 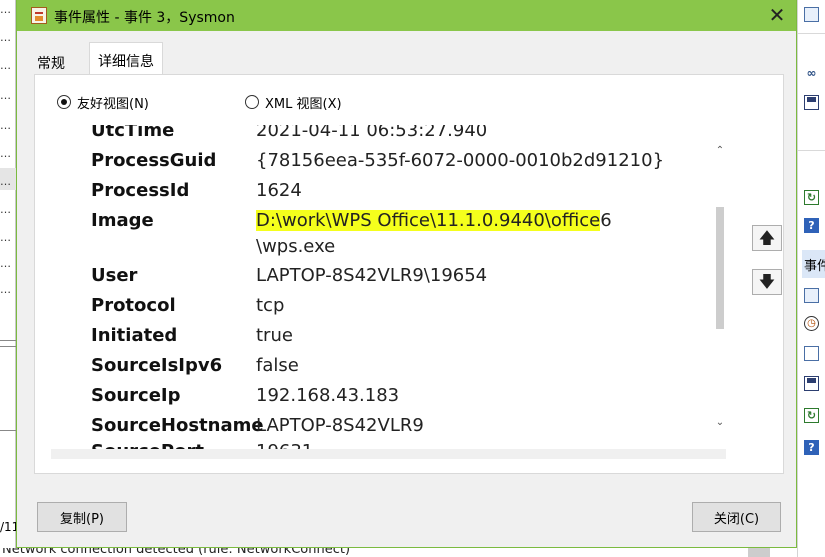 What do you see at coordinates (720, 268) in the screenshot?
I see `scrollbar-thumb` at bounding box center [720, 268].